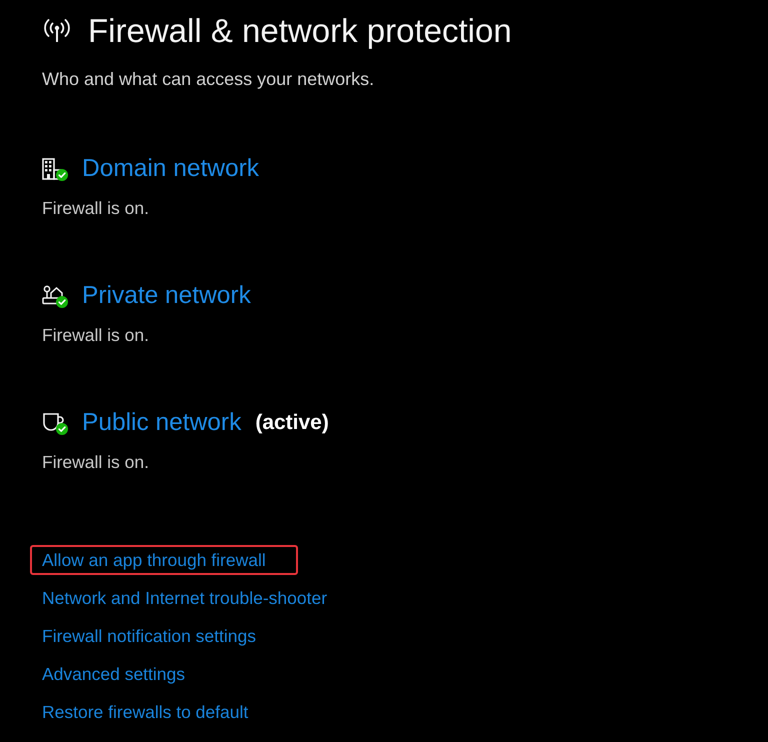  I want to click on settings-link: Firewall notification settings, so click(149, 636).